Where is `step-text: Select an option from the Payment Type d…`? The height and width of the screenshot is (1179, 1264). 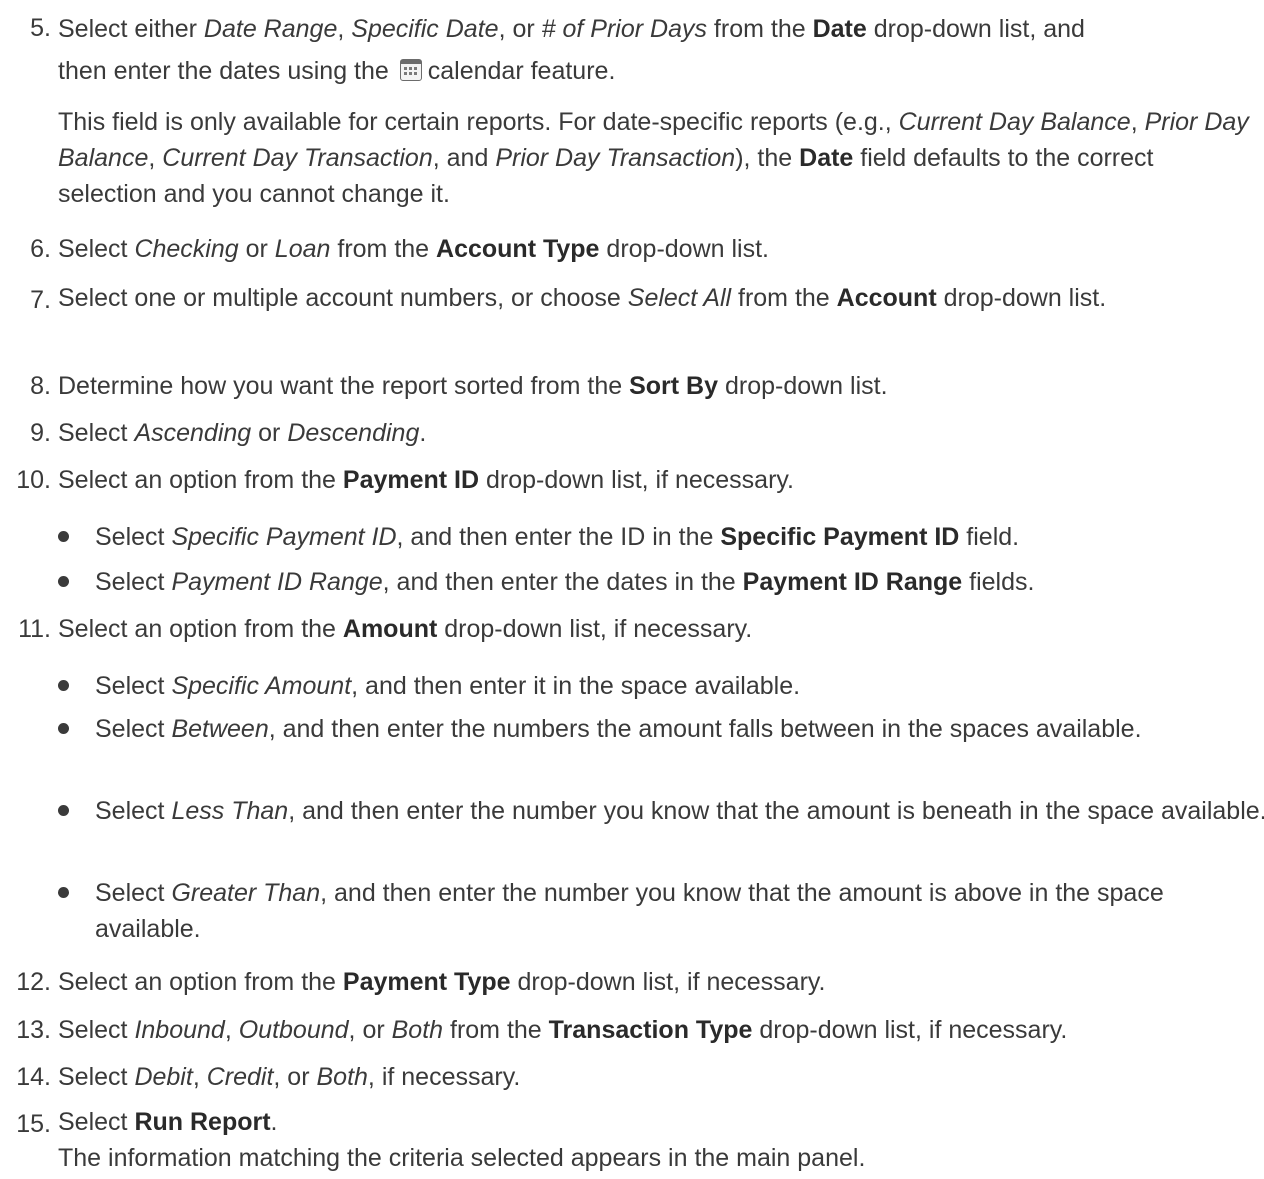
step-text: Select an option from the Payment Type d… is located at coordinates (442, 982).